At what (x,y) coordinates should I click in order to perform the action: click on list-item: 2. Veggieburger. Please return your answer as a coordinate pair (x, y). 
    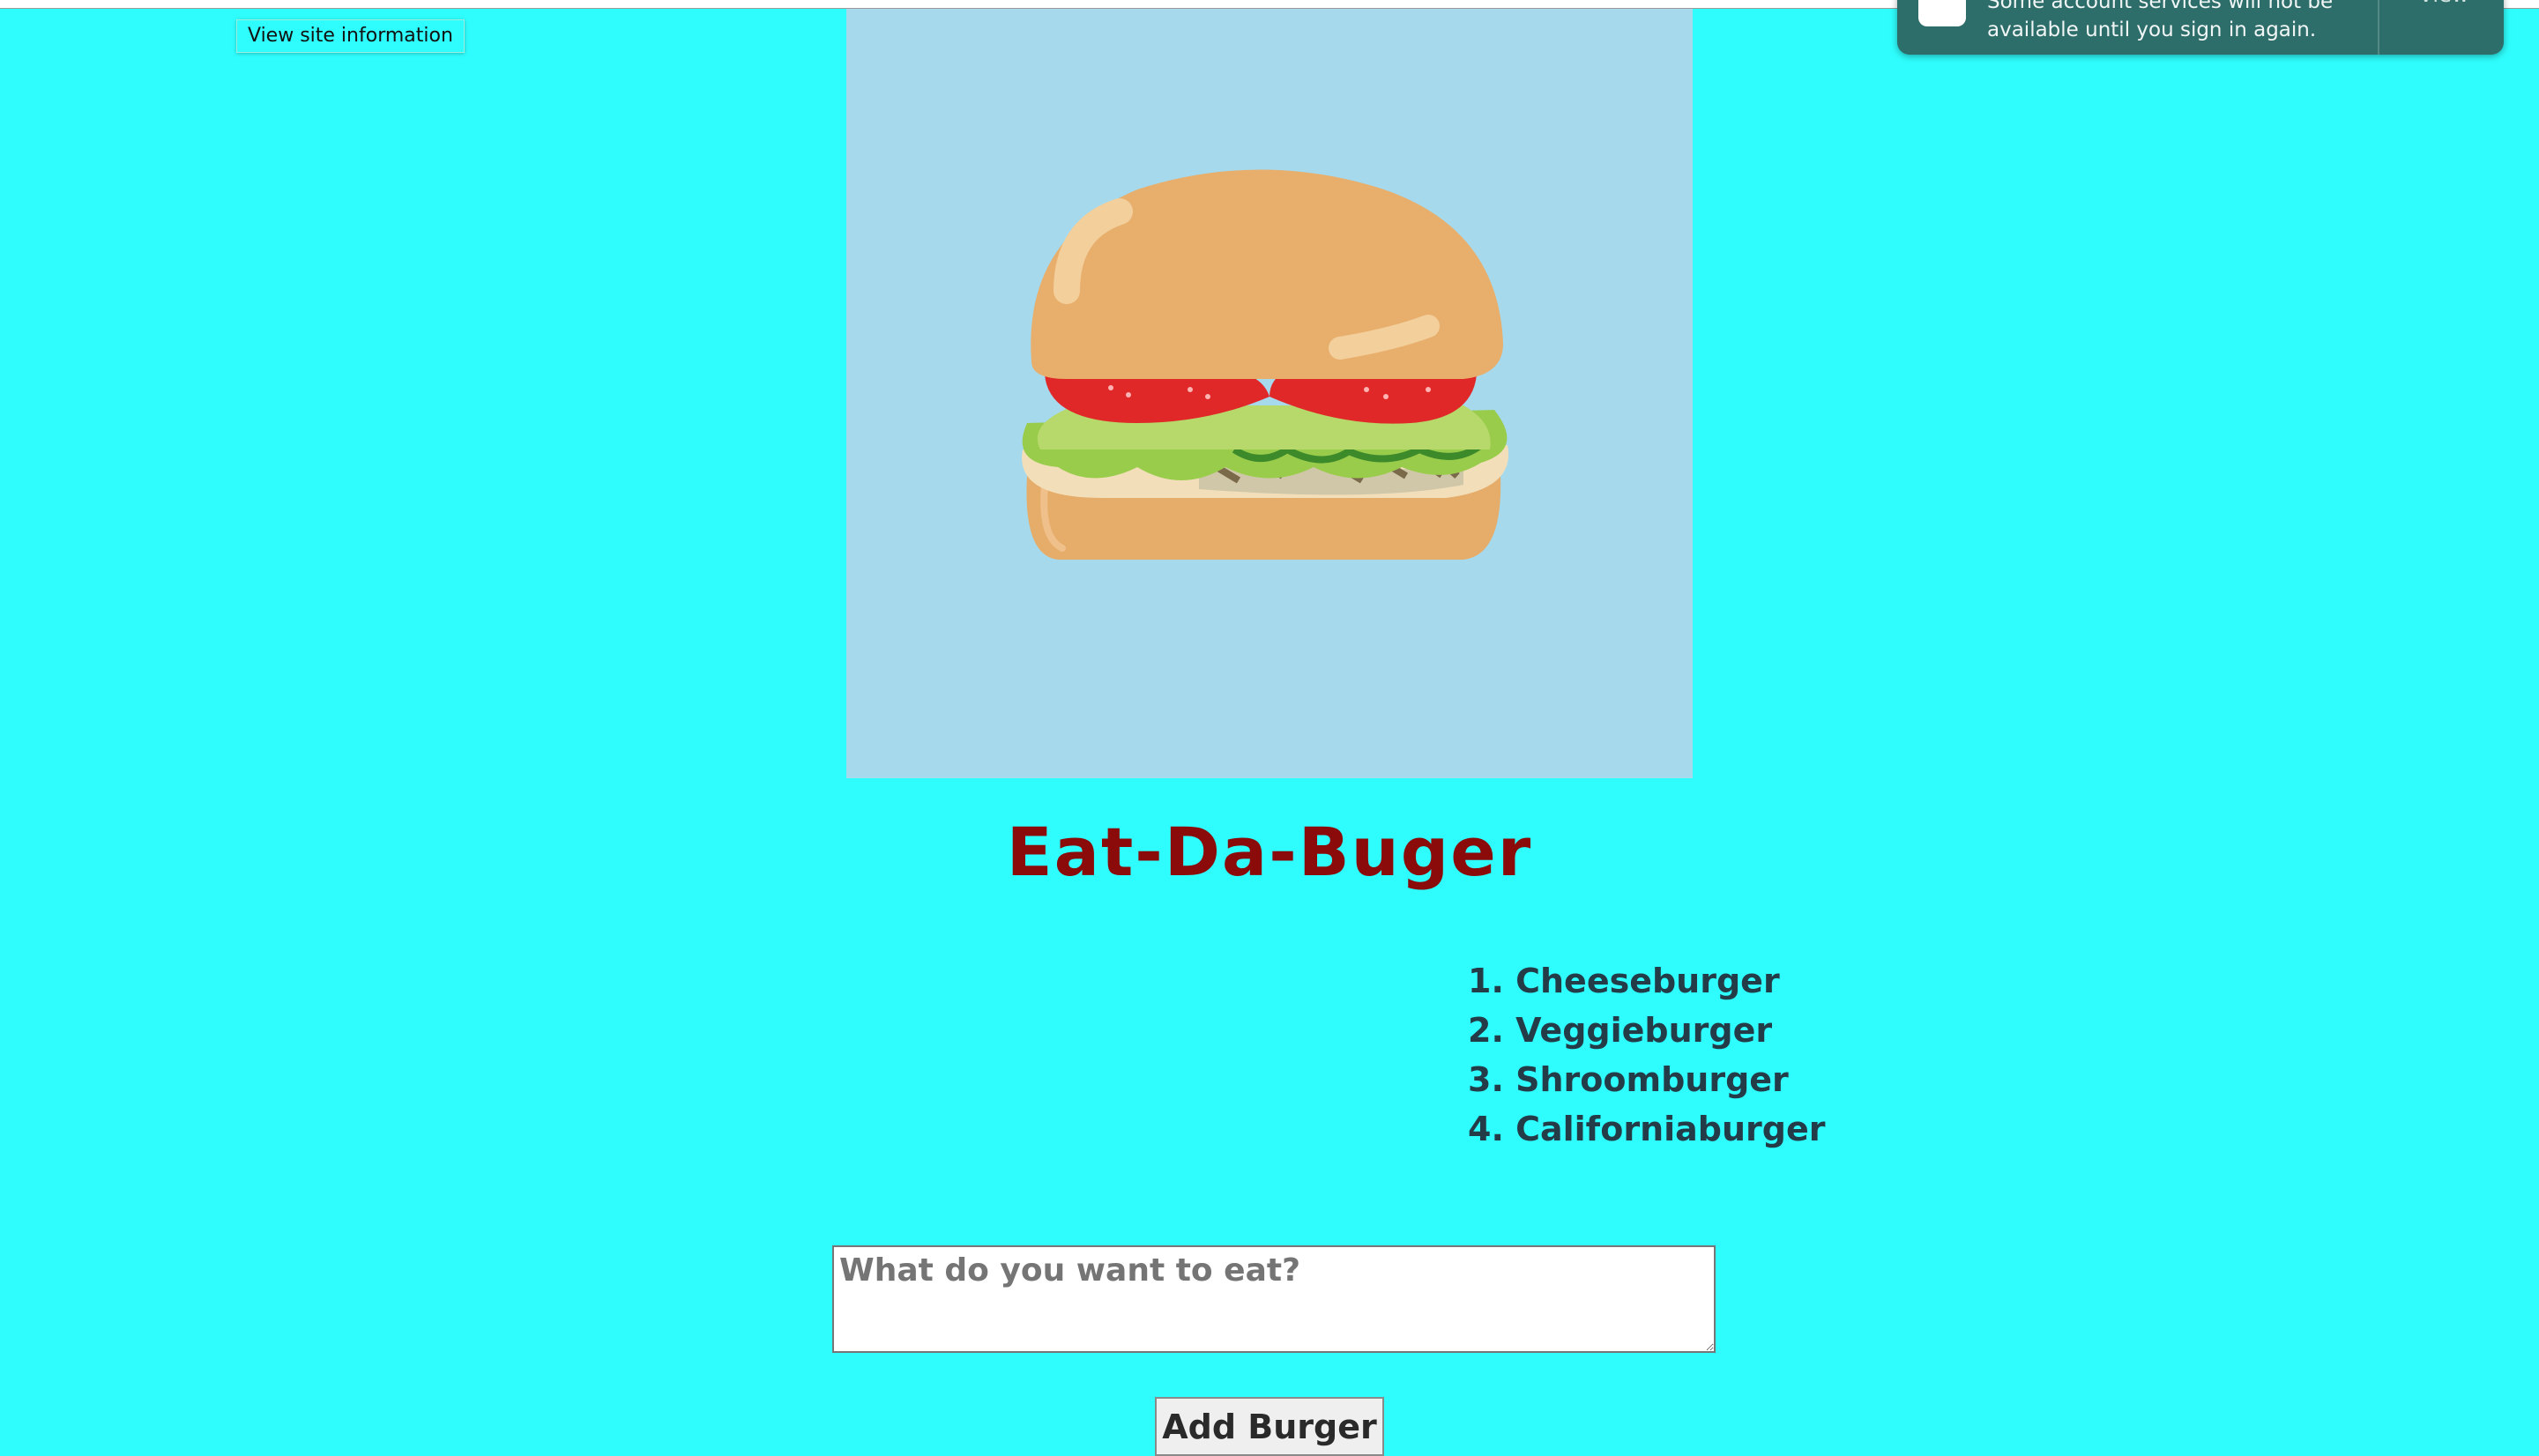
    Looking at the image, I should click on (1620, 1030).